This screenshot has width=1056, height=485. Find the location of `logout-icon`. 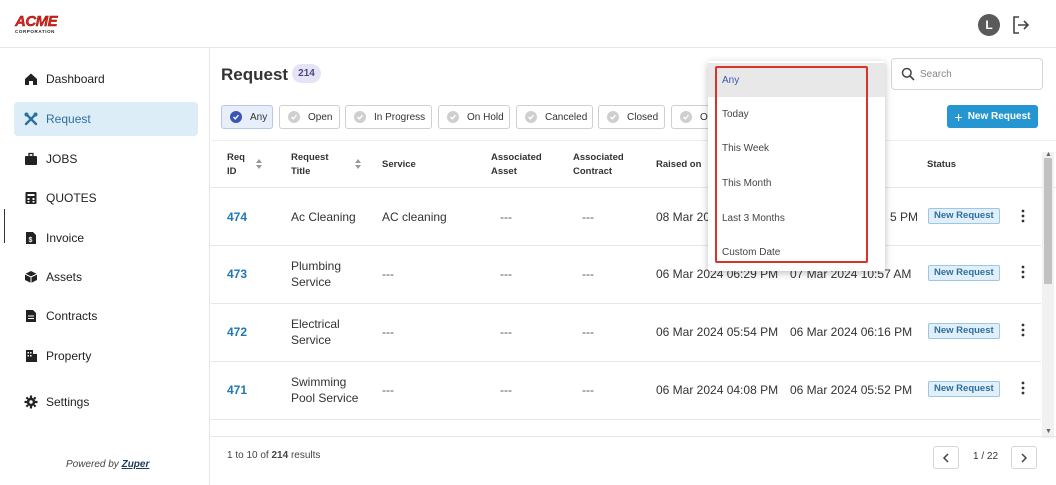

logout-icon is located at coordinates (1021, 25).